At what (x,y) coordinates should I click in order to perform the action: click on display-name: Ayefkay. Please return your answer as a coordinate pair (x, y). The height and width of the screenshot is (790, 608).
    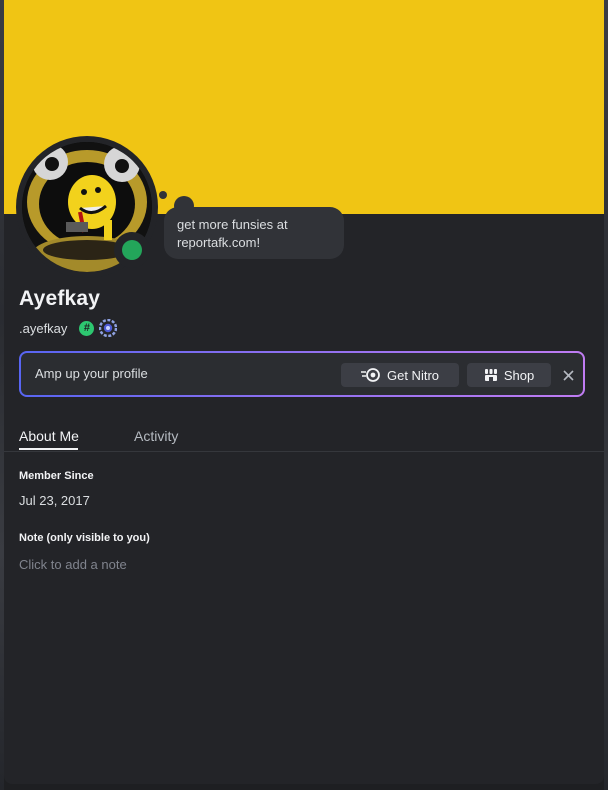
    Looking at the image, I should click on (60, 298).